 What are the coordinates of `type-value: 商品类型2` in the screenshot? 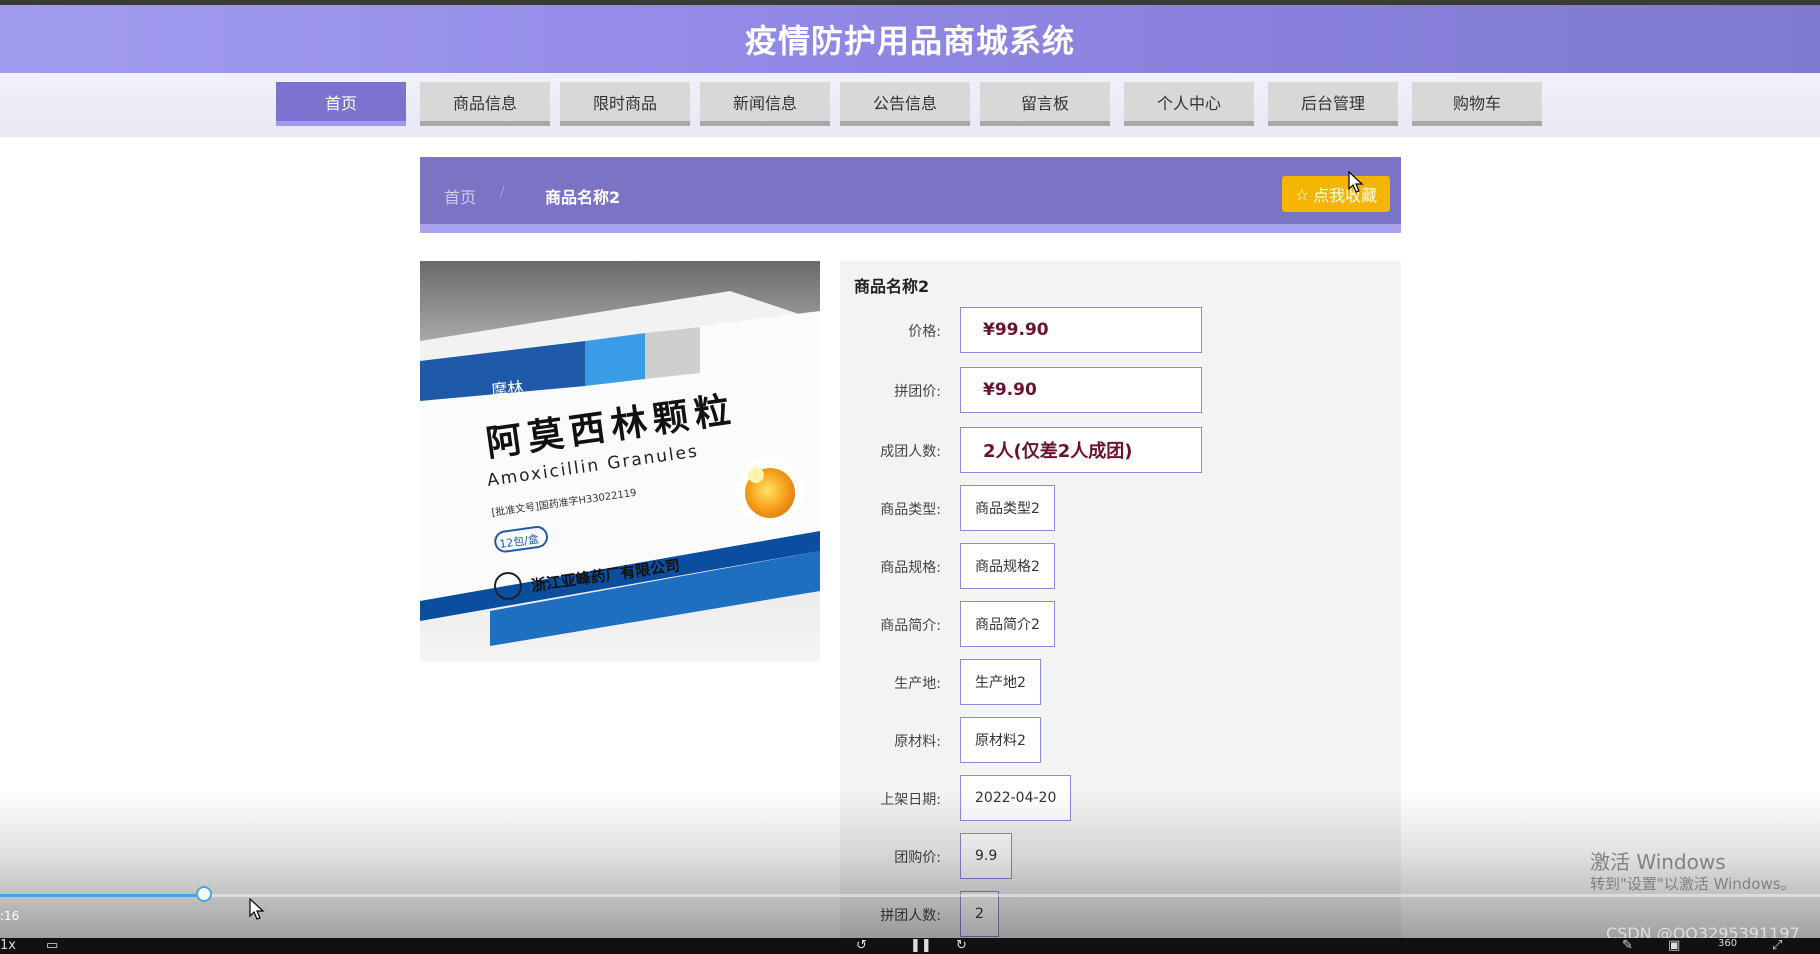 It's located at (1007, 508).